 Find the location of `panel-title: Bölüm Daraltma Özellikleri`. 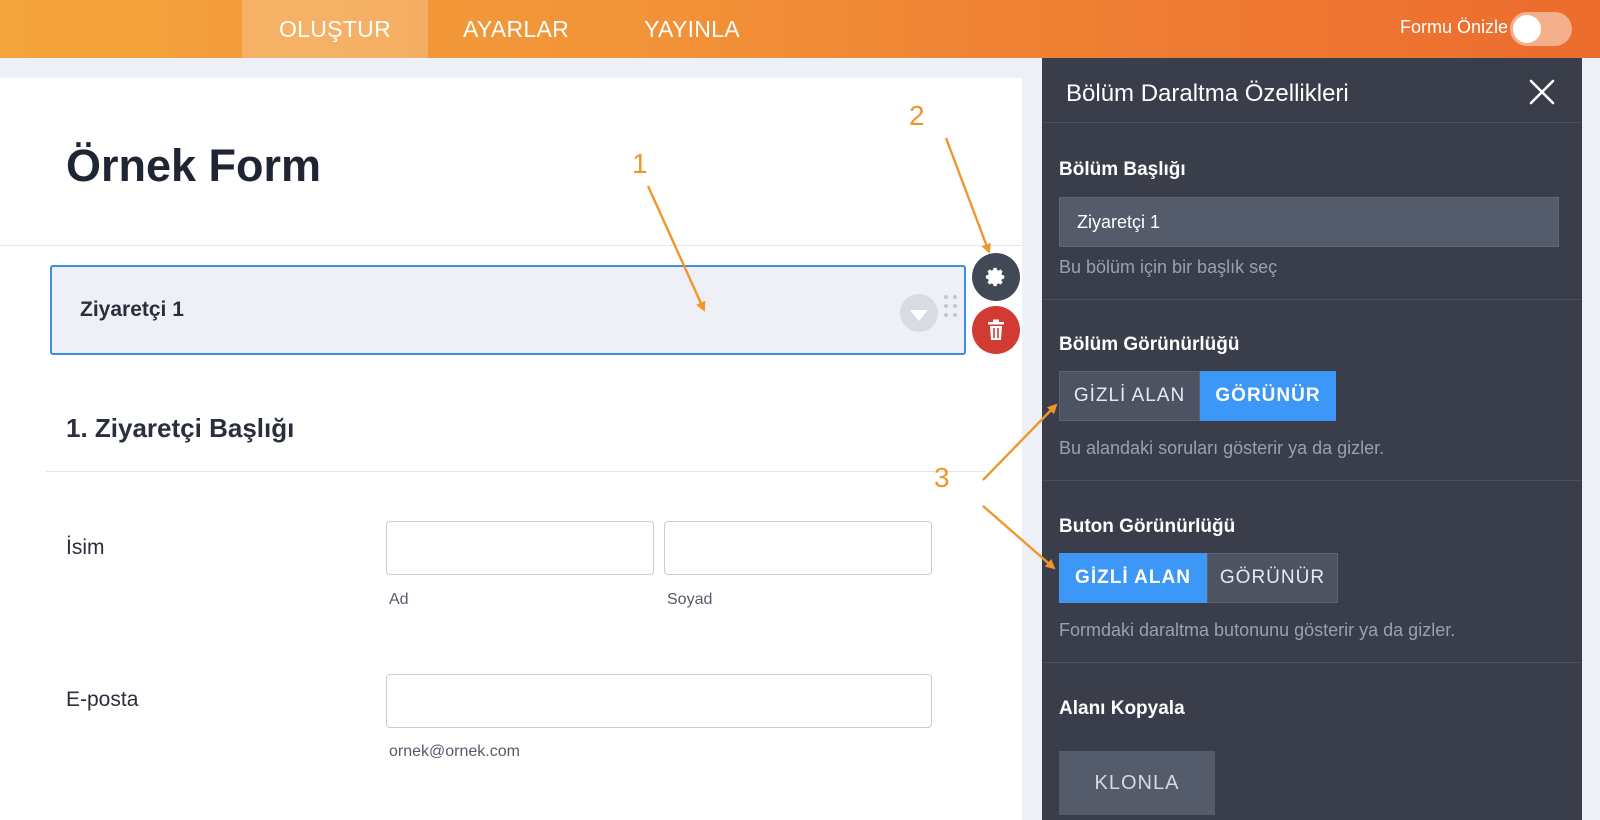

panel-title: Bölüm Daraltma Özellikleri is located at coordinates (1207, 93).